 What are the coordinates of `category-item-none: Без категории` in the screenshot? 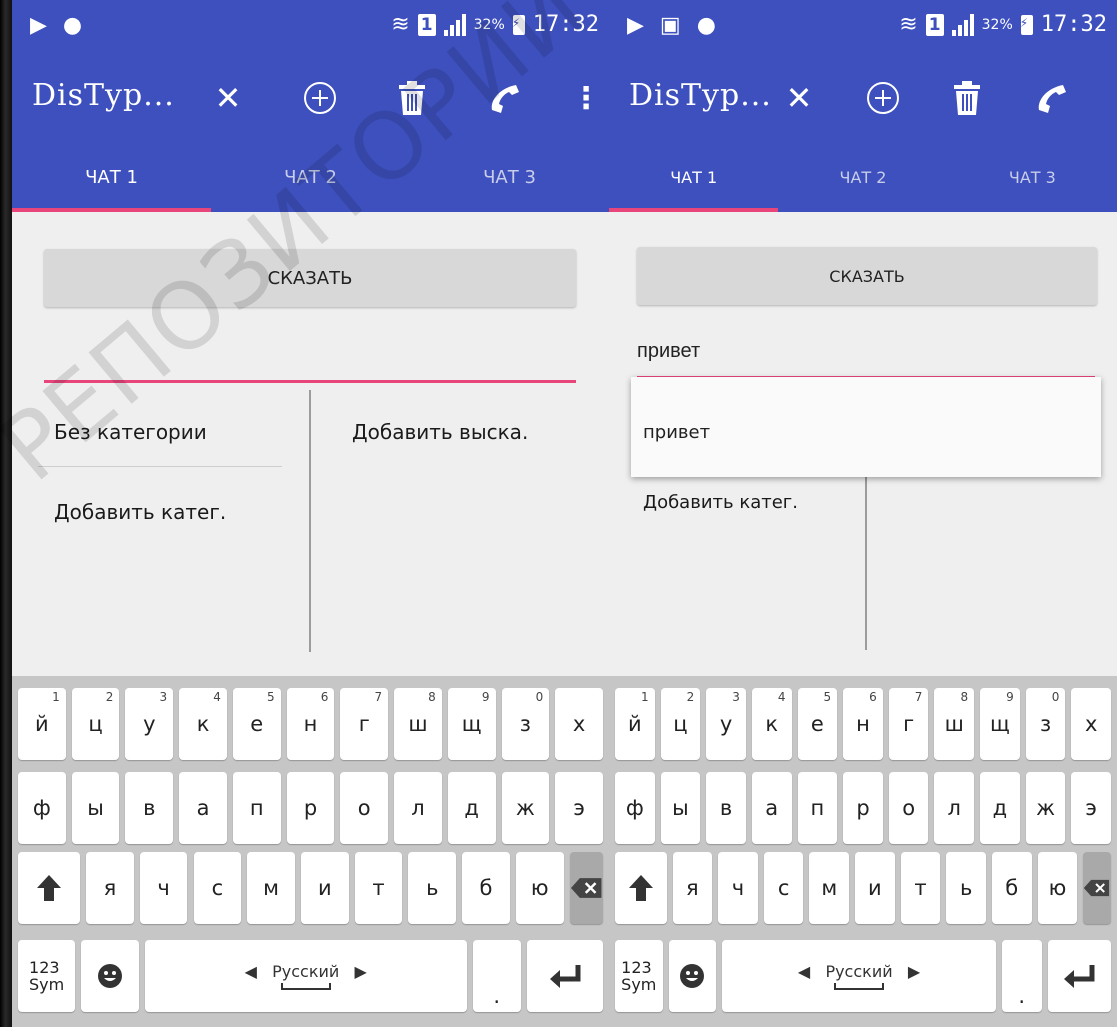 It's located at (130, 432).